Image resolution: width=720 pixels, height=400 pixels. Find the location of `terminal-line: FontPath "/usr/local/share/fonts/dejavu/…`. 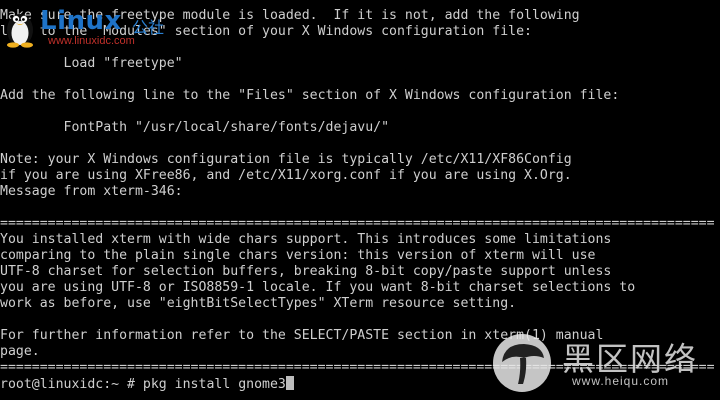

terminal-line: FontPath "/usr/local/share/fonts/dejavu/… is located at coordinates (195, 127).